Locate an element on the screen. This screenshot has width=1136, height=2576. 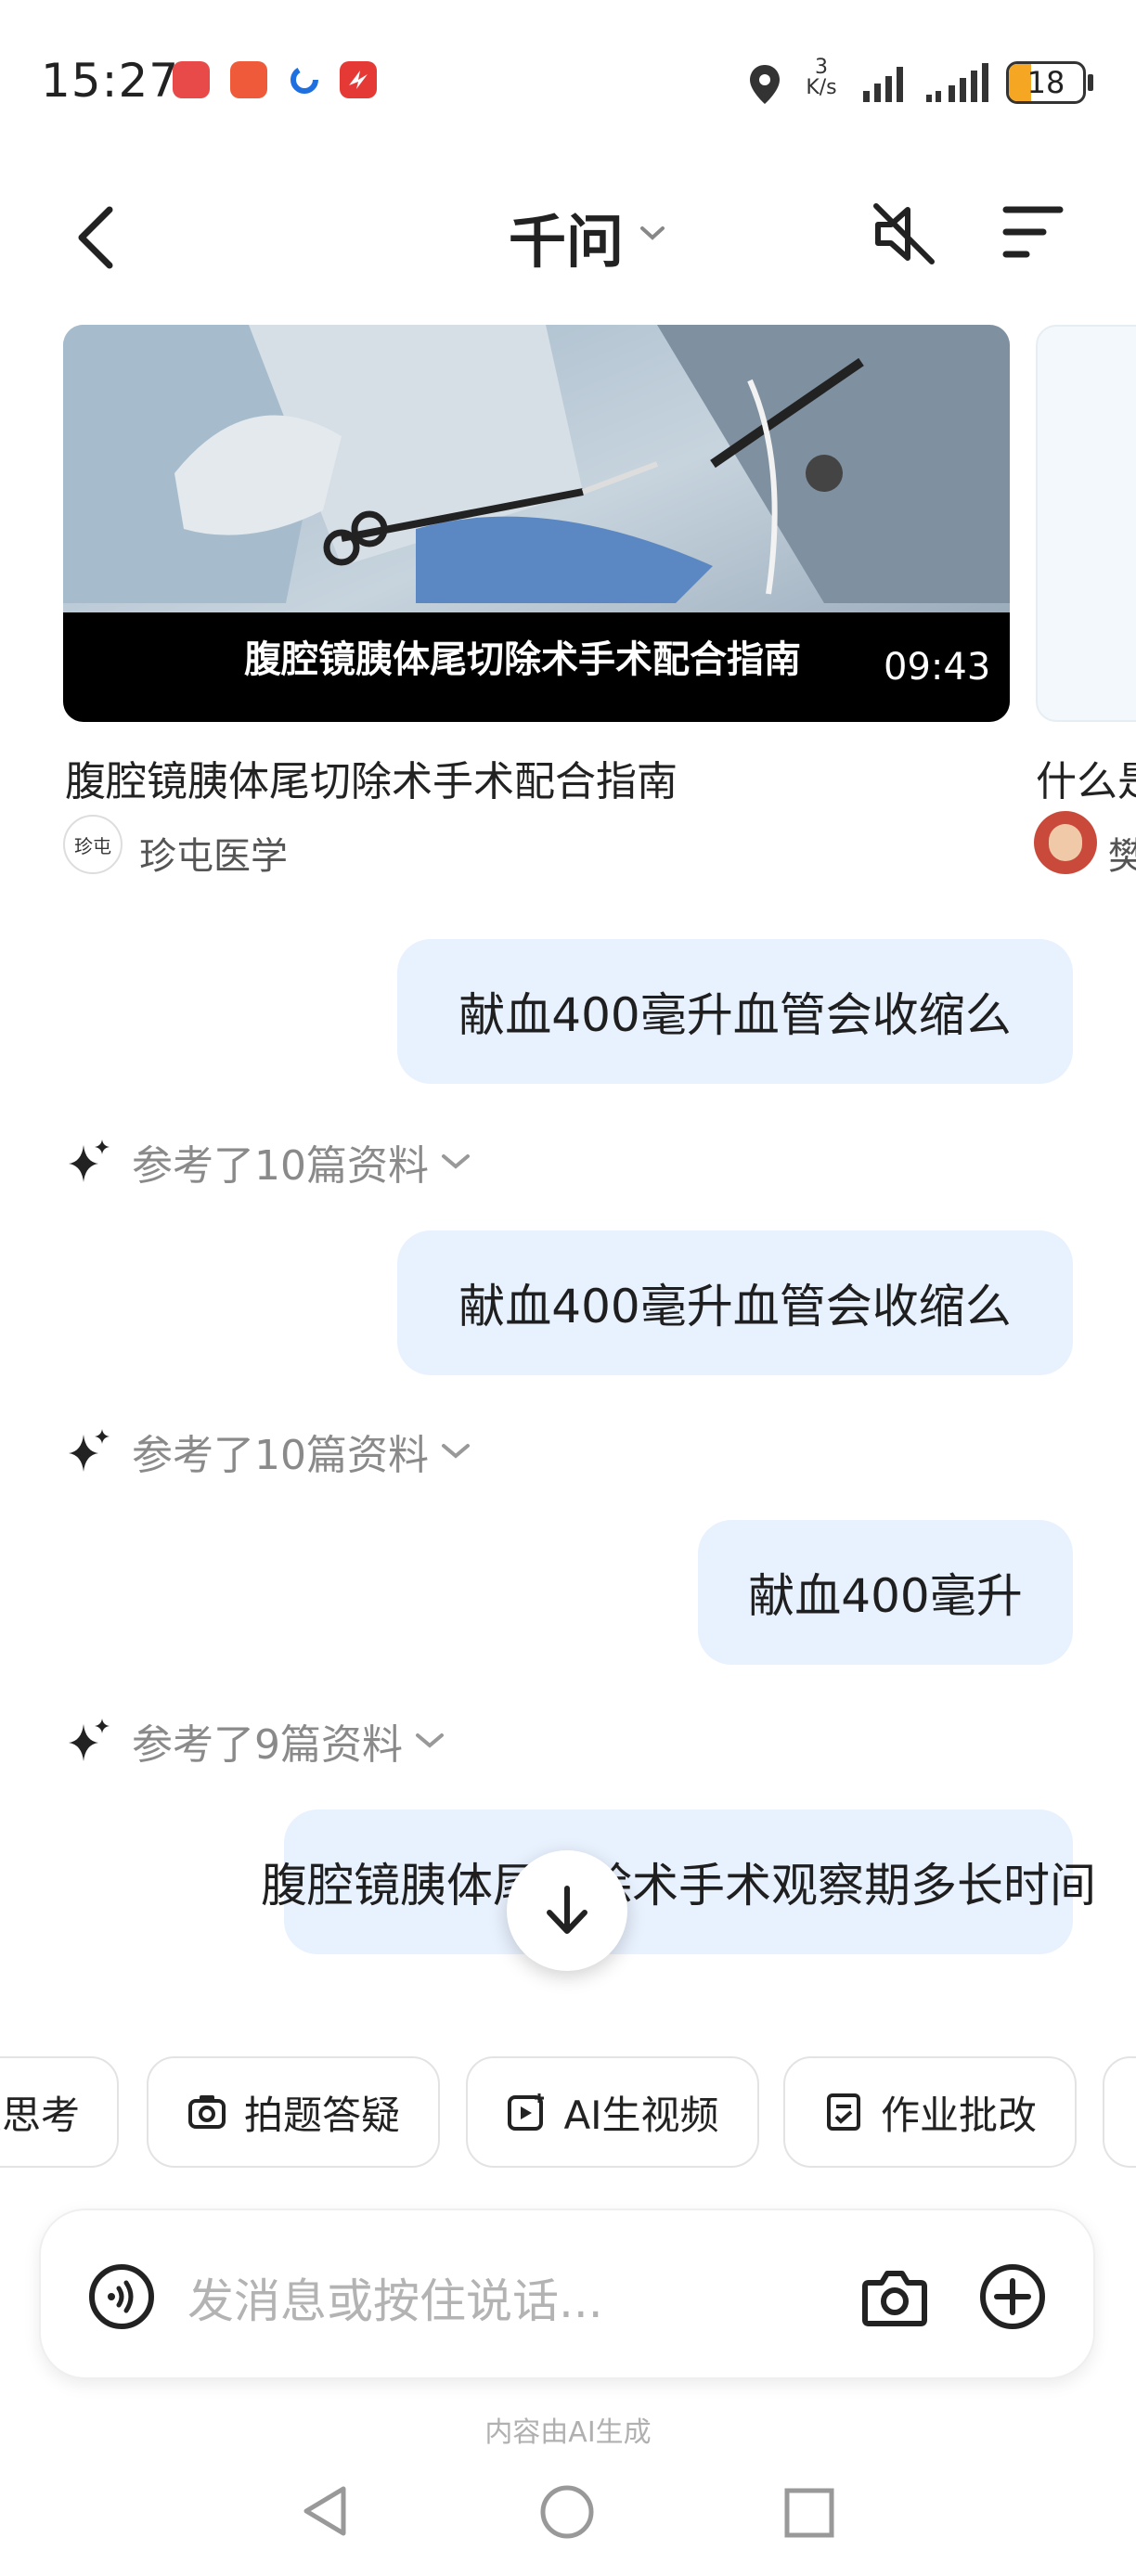
homework-icon is located at coordinates (843, 2112).